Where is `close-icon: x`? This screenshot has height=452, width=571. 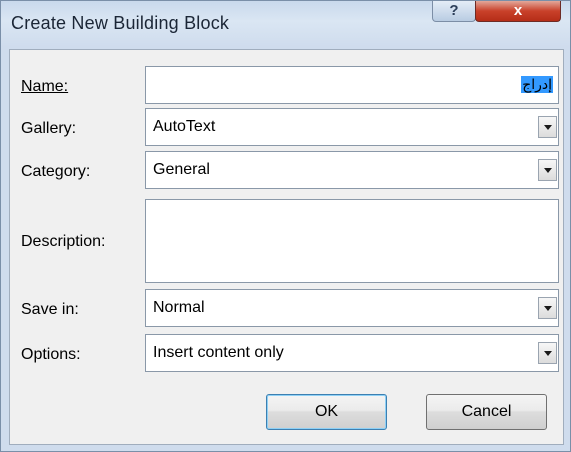
close-icon: x is located at coordinates (518, 10).